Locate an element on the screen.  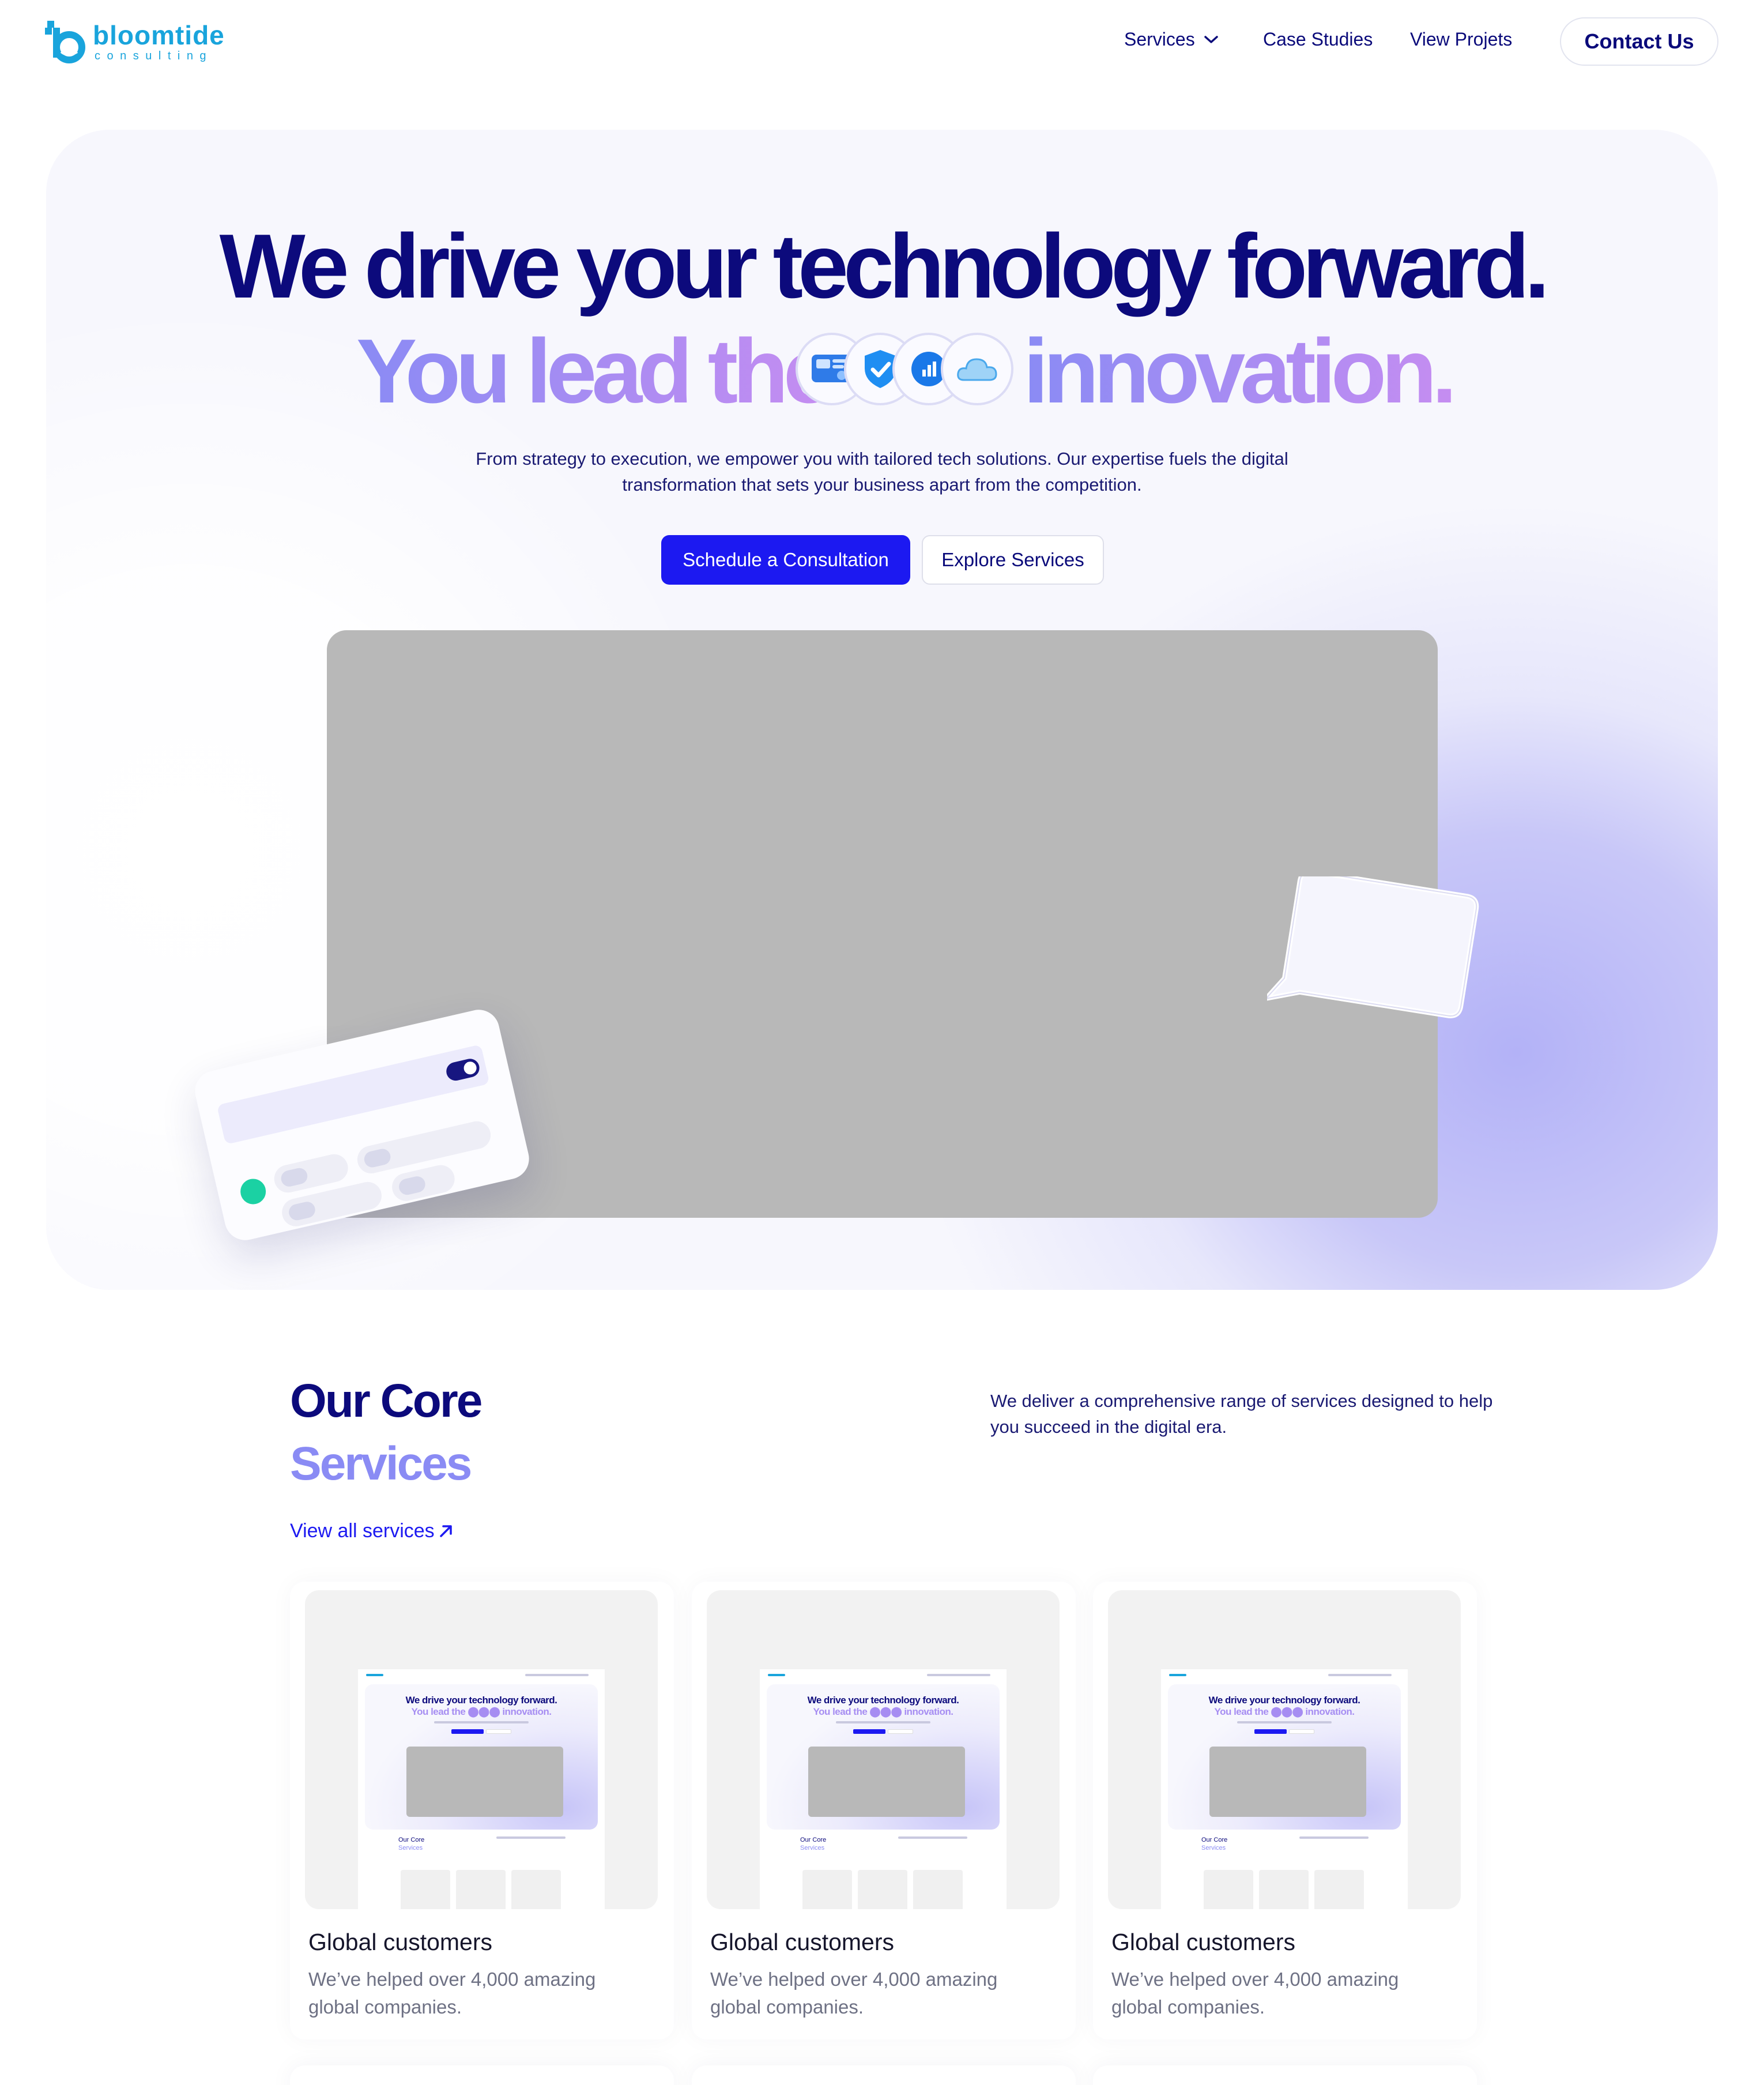
chat-bubble-illustration is located at coordinates (1373, 947).